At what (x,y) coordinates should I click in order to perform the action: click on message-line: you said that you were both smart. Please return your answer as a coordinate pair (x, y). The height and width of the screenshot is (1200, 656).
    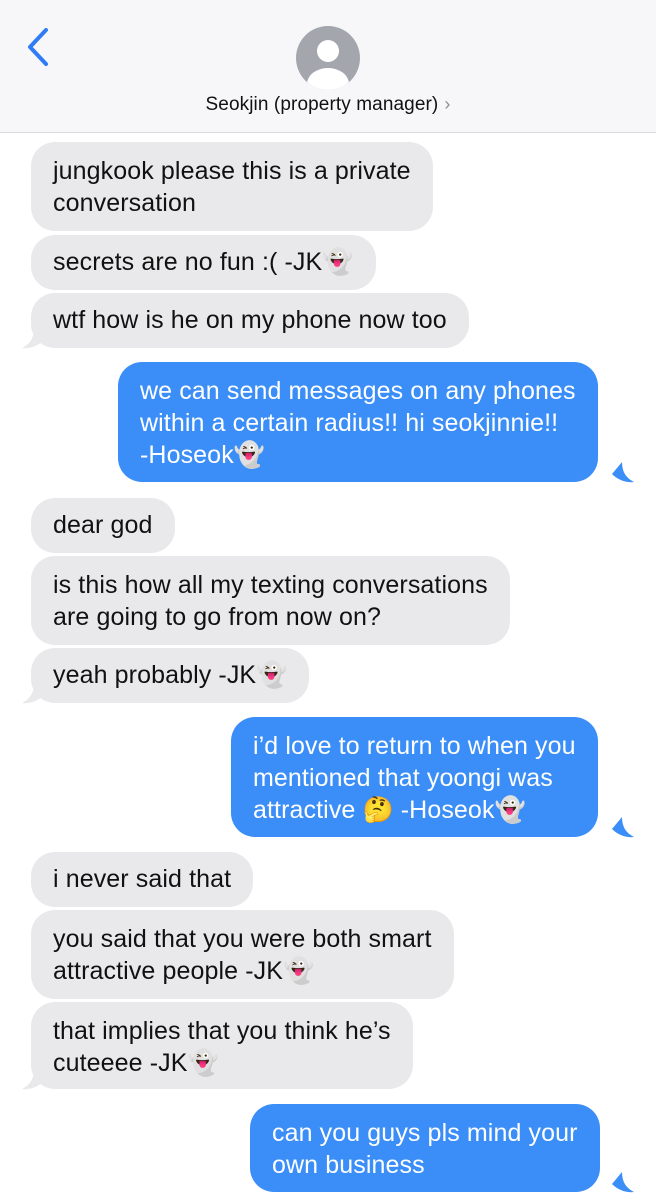
    Looking at the image, I should click on (242, 939).